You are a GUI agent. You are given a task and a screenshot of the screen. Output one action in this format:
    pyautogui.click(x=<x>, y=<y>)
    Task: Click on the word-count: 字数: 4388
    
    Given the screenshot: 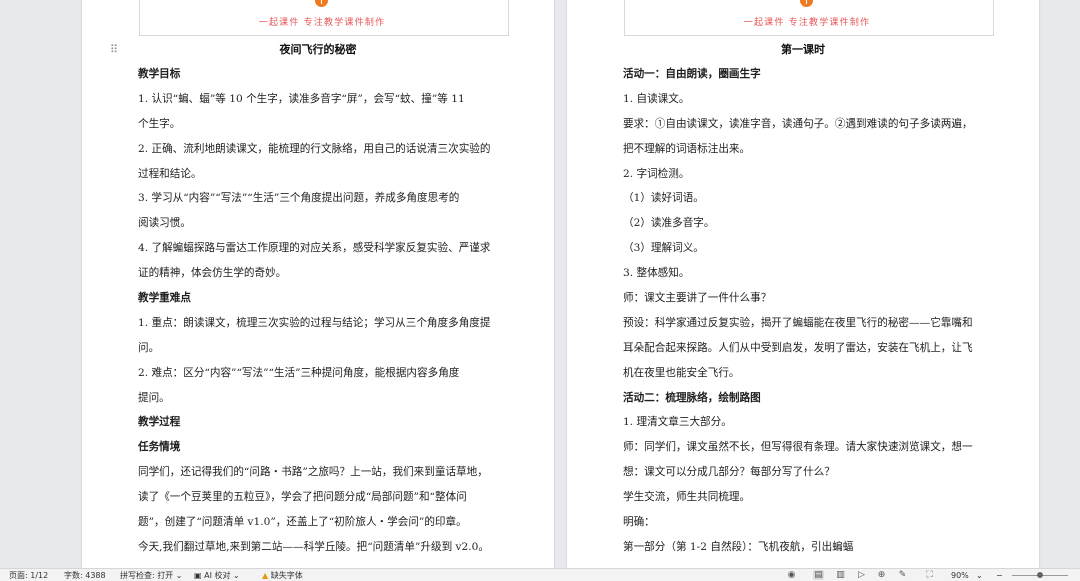 What is the action you would take?
    pyautogui.click(x=85, y=575)
    